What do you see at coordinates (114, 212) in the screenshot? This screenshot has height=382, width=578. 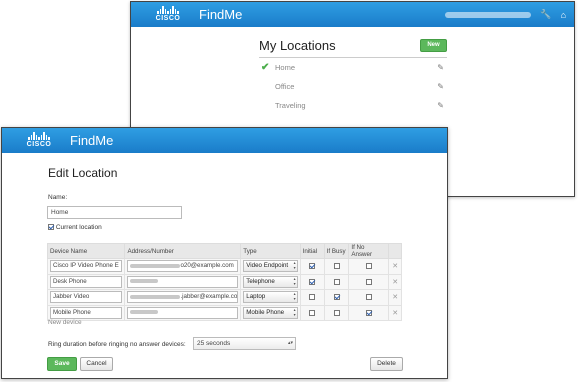 I see `name-field: Home` at bounding box center [114, 212].